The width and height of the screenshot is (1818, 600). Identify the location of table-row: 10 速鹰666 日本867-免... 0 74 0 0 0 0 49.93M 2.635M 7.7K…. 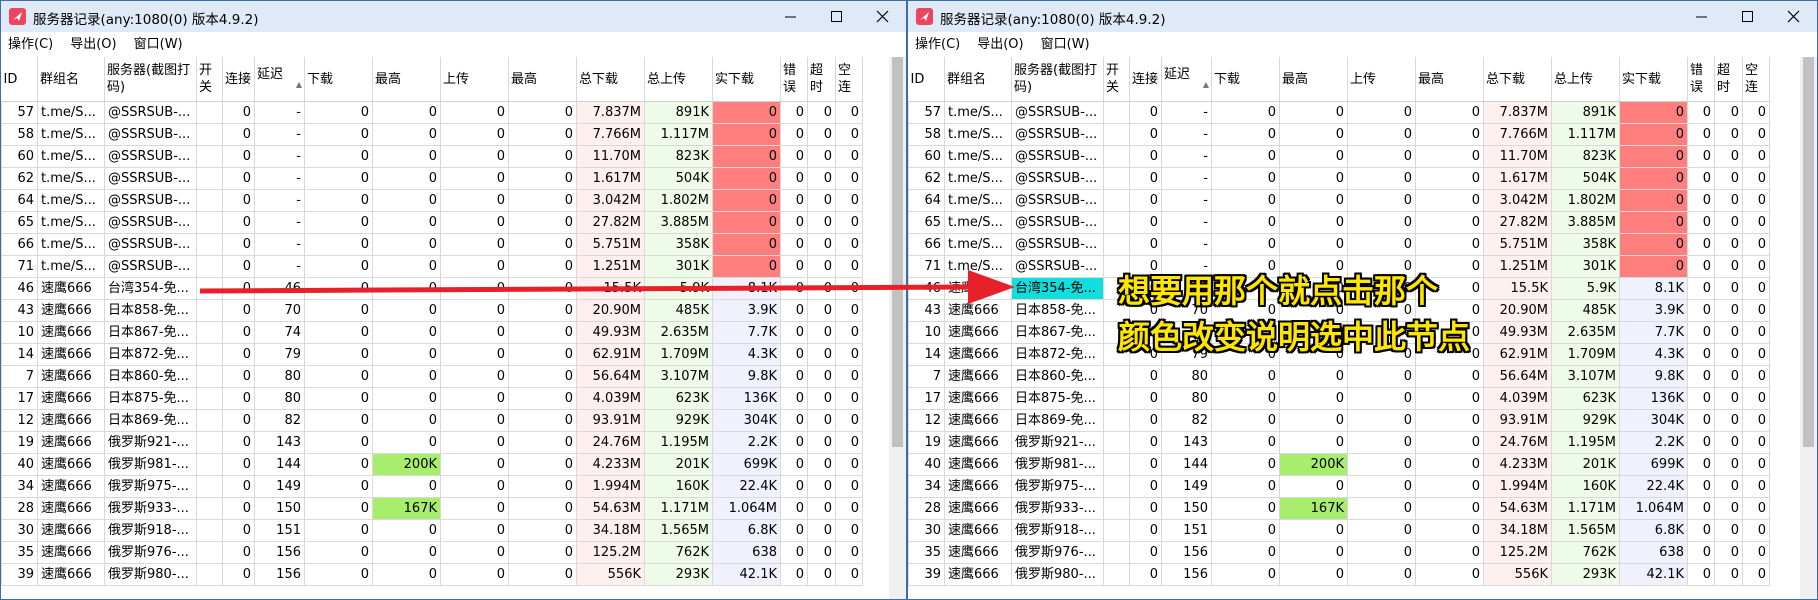
(432, 332).